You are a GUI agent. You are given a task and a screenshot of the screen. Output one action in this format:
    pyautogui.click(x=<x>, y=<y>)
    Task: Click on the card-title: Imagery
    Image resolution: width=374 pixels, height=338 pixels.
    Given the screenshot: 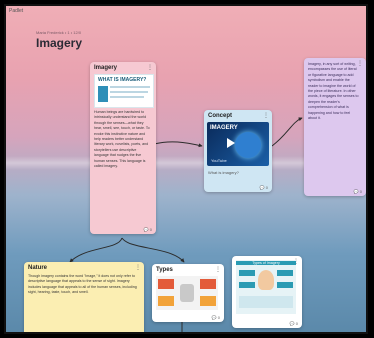 What is the action you would take?
    pyautogui.click(x=106, y=68)
    